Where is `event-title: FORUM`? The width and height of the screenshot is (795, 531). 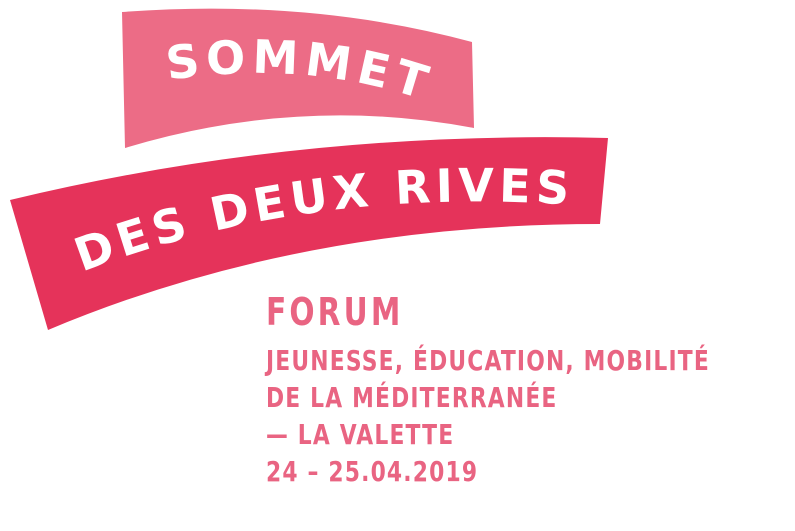 event-title: FORUM is located at coordinates (335, 312).